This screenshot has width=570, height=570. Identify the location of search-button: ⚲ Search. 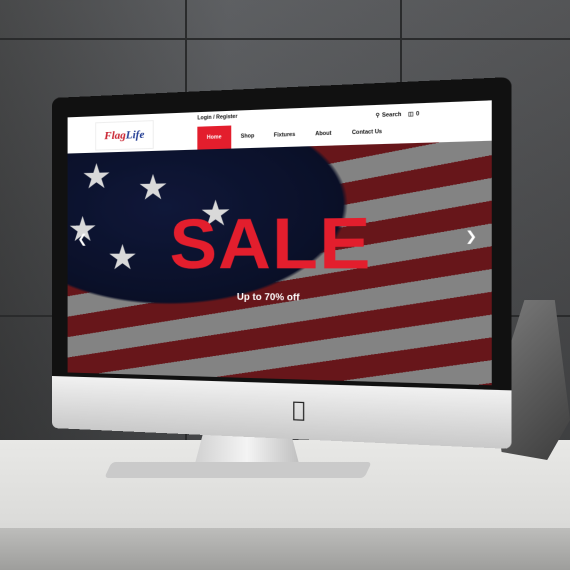
(389, 116).